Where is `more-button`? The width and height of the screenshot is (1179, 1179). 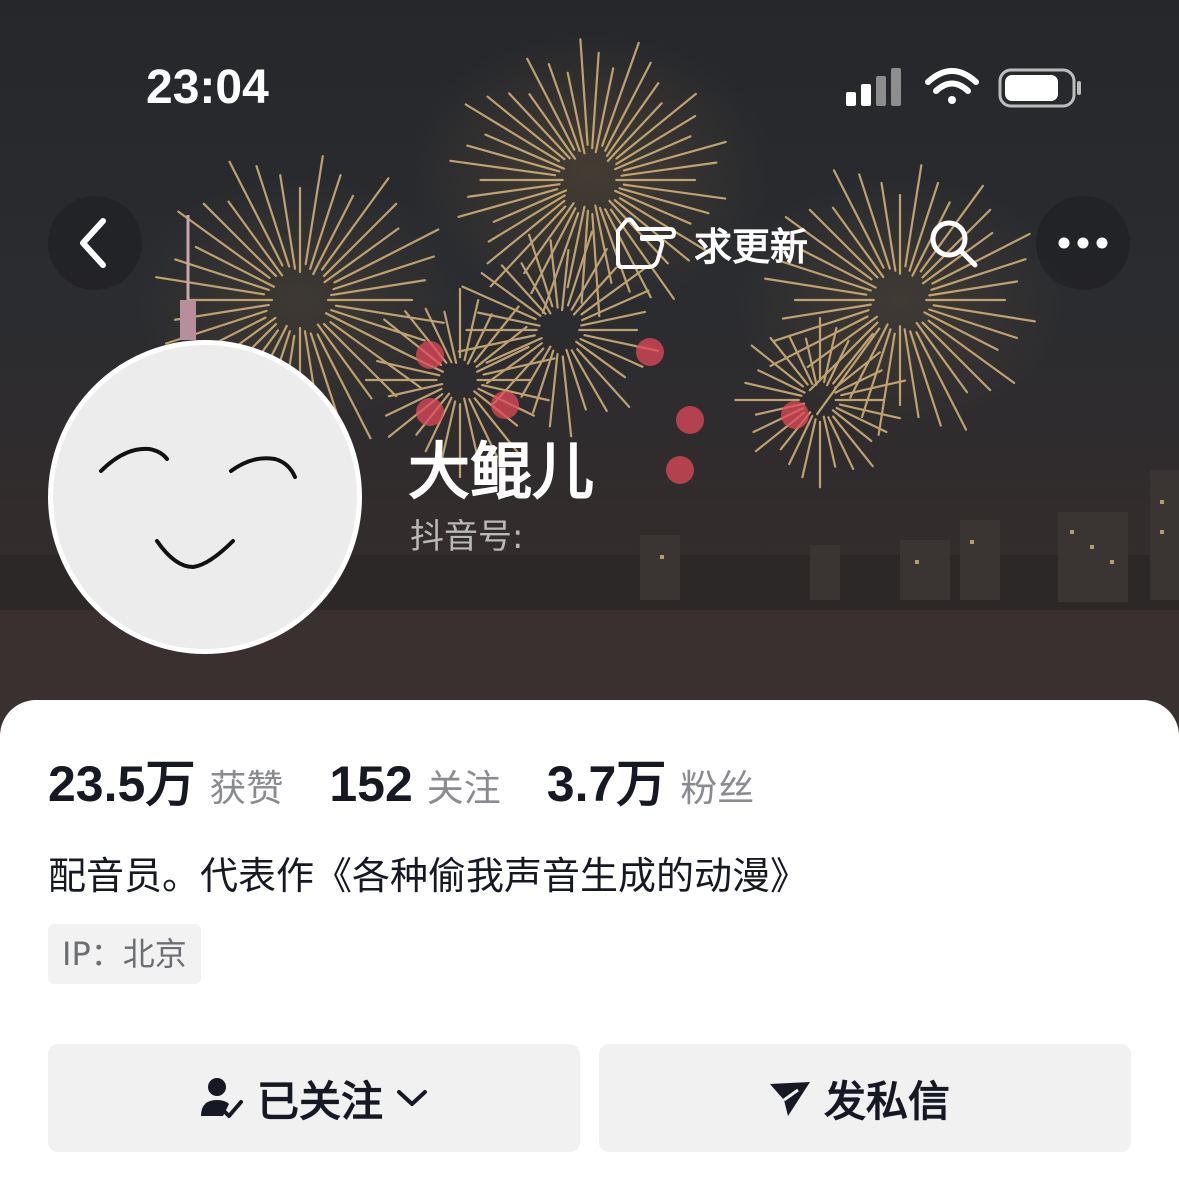 more-button is located at coordinates (1083, 243).